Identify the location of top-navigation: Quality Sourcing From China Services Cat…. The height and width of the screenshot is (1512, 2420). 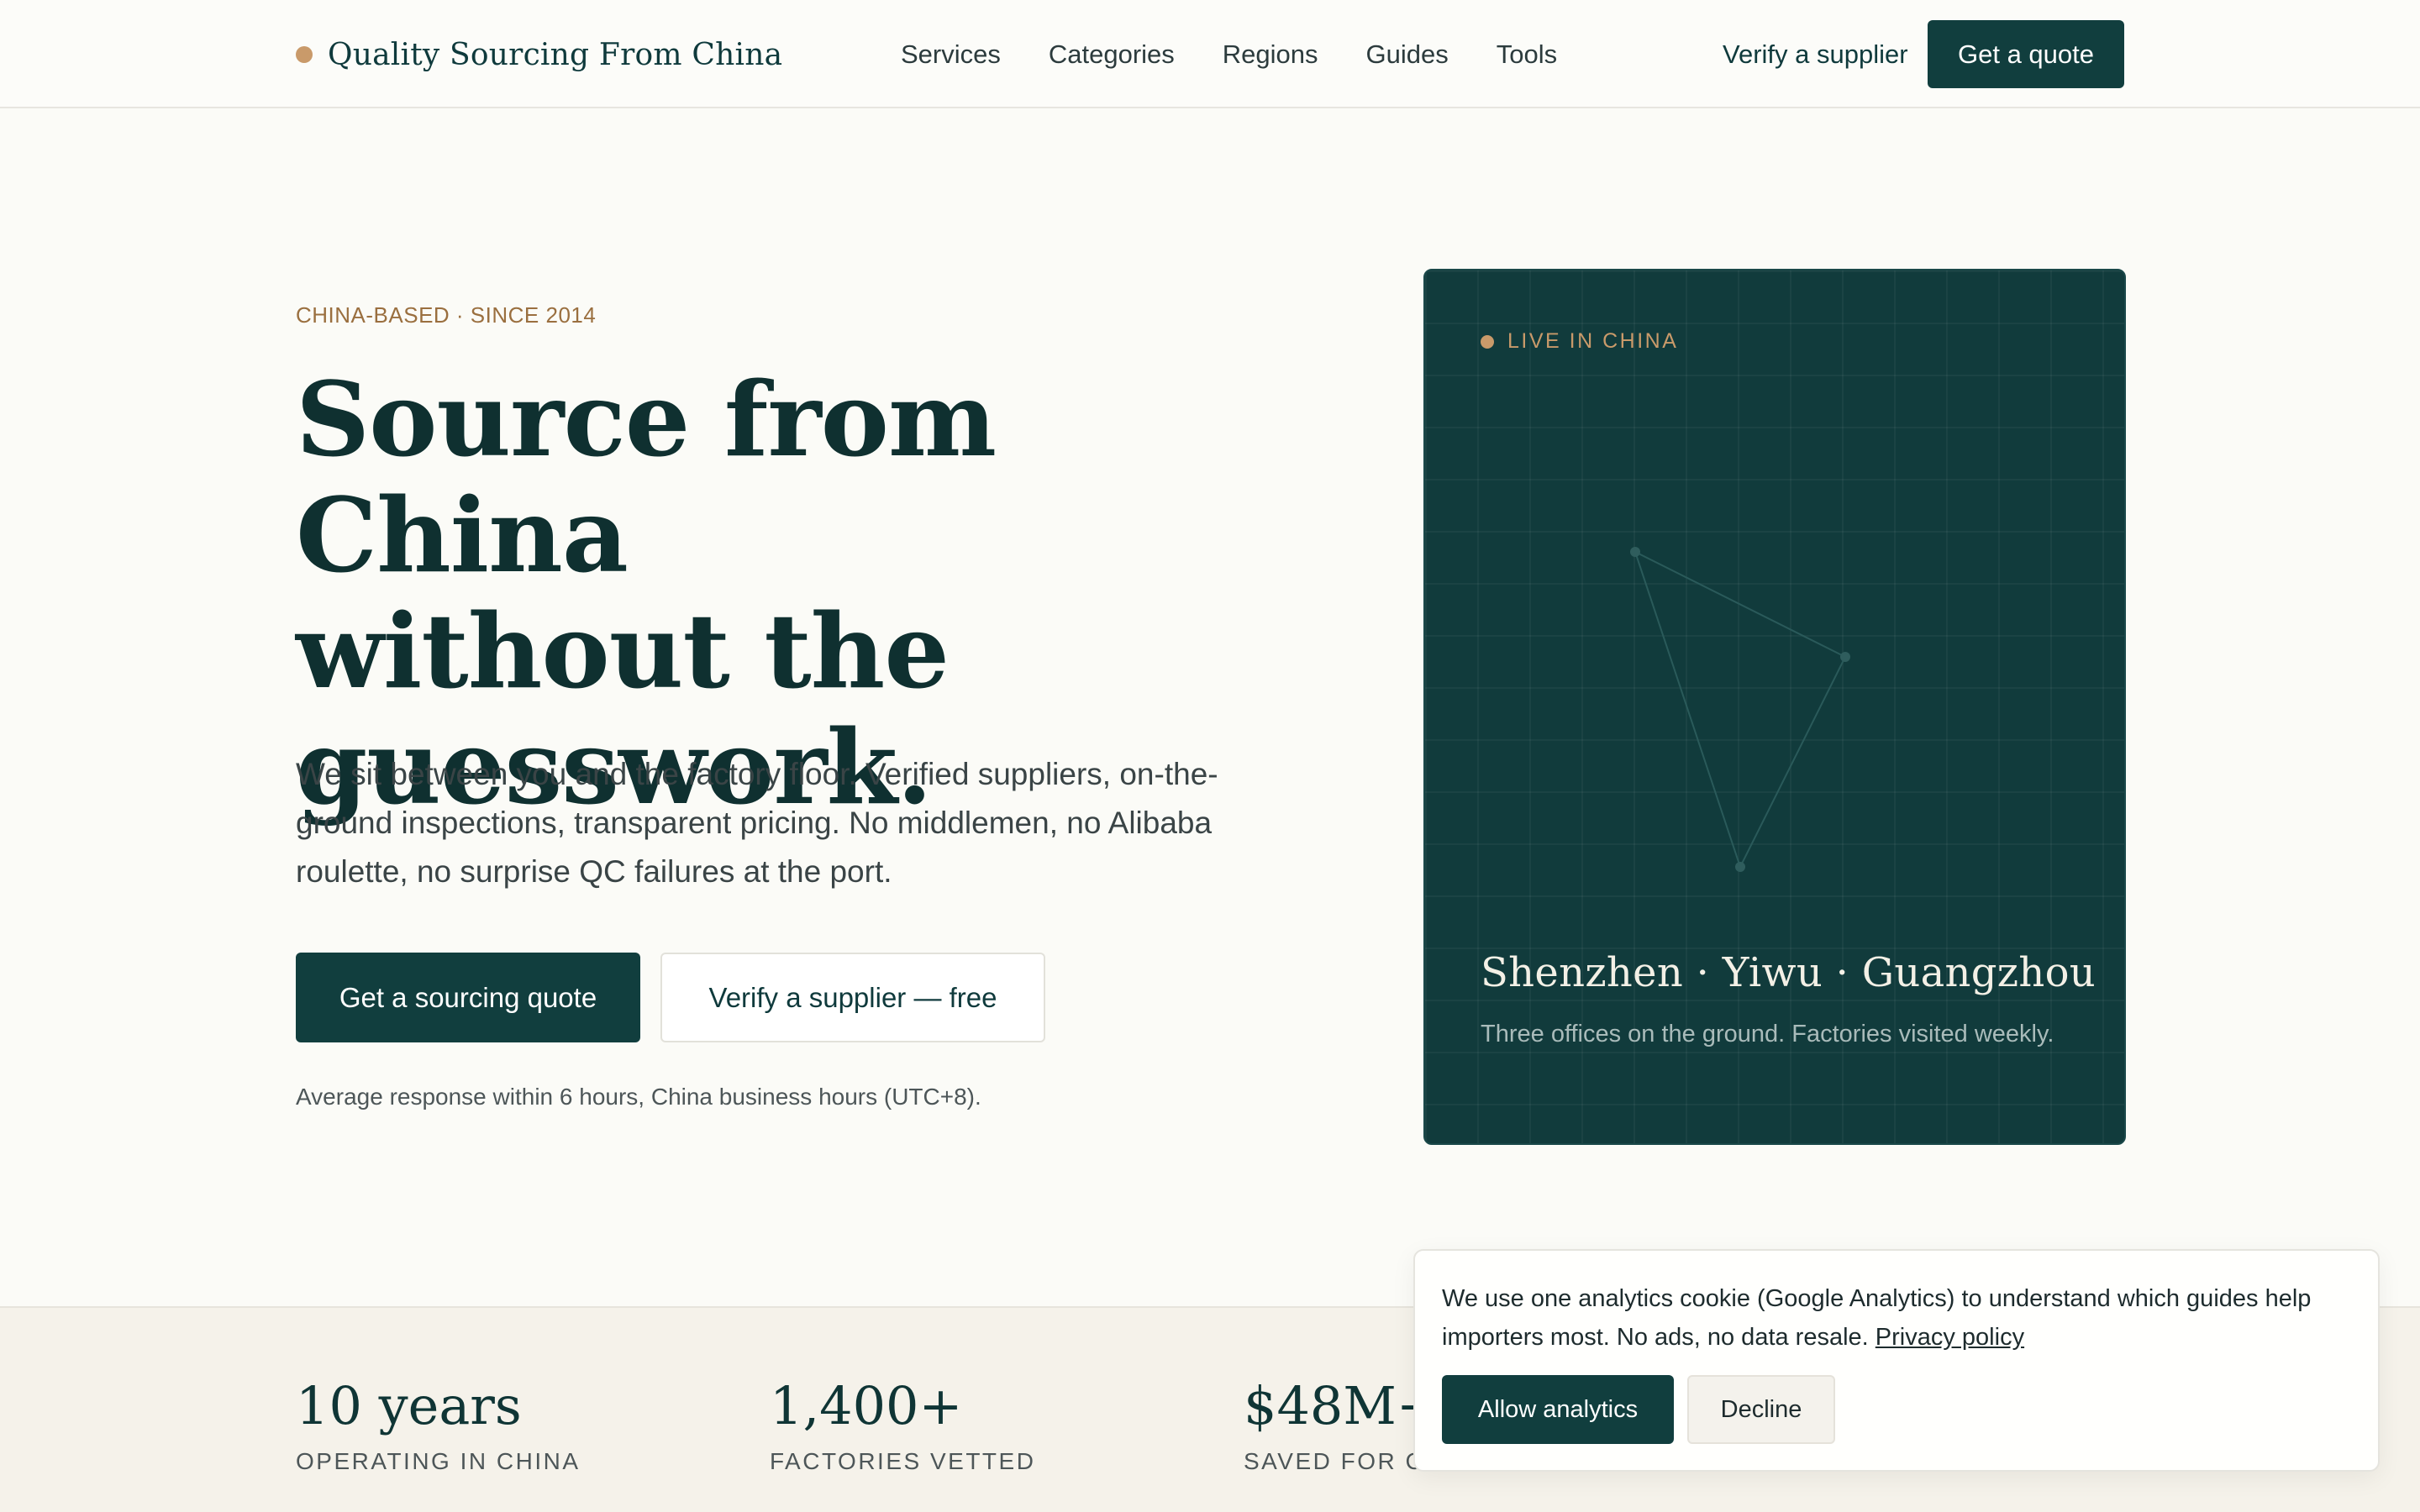
(1210, 54).